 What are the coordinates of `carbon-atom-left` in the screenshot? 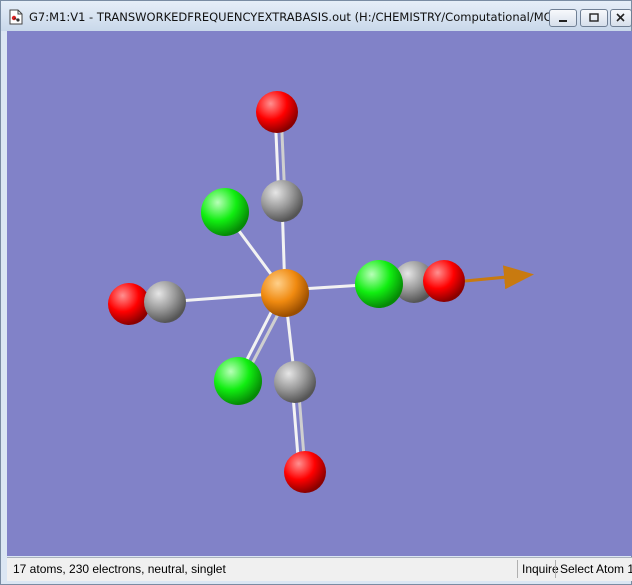 It's located at (165, 302).